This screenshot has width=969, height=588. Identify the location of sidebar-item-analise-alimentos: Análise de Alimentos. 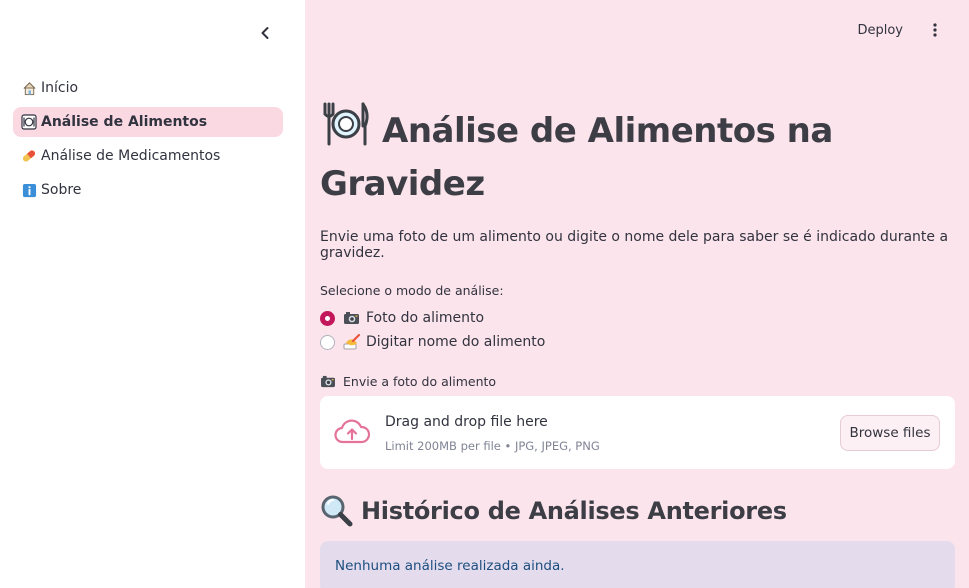
(148, 122).